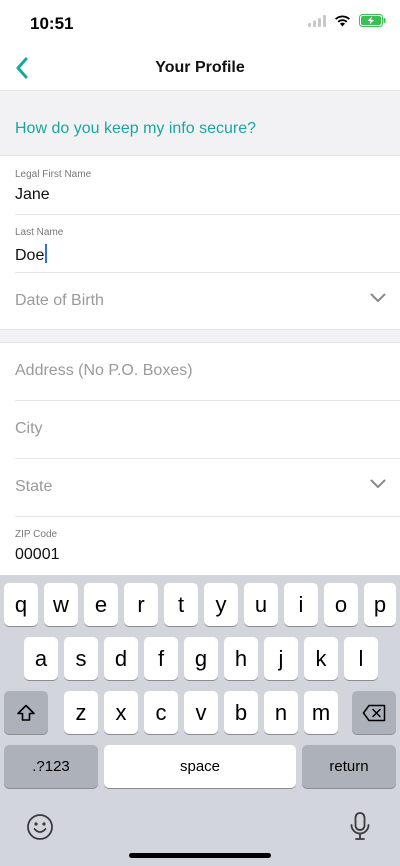  What do you see at coordinates (59, 300) in the screenshot?
I see `date-of-birth-placeholder: Date of Birth` at bounding box center [59, 300].